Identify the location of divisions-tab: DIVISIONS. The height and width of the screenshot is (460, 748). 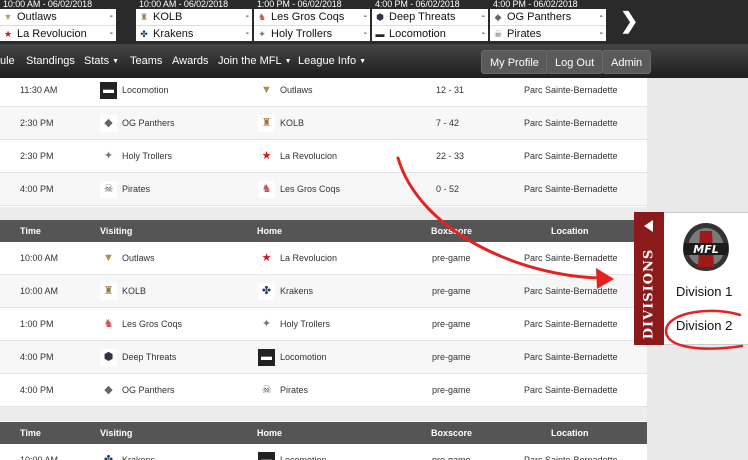
(649, 278).